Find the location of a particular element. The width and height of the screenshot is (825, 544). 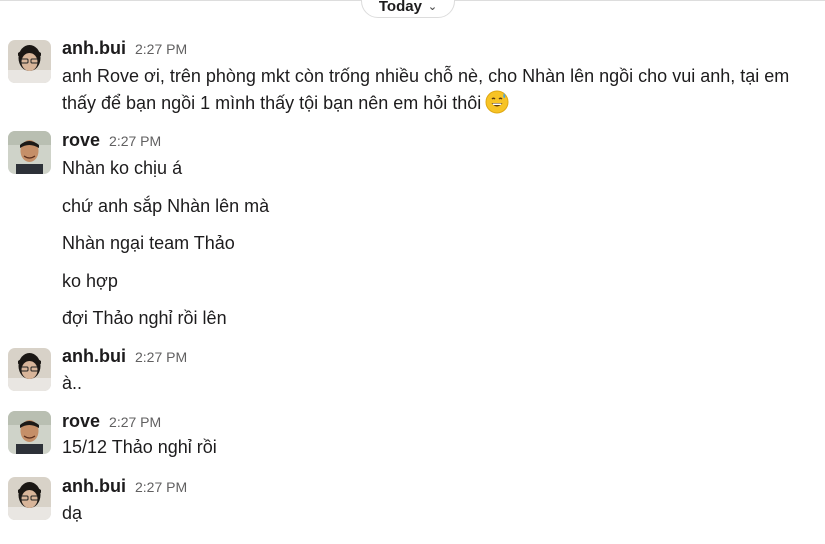

message-text: chứ anh sắp Nhàn lên mà is located at coordinates (166, 206).